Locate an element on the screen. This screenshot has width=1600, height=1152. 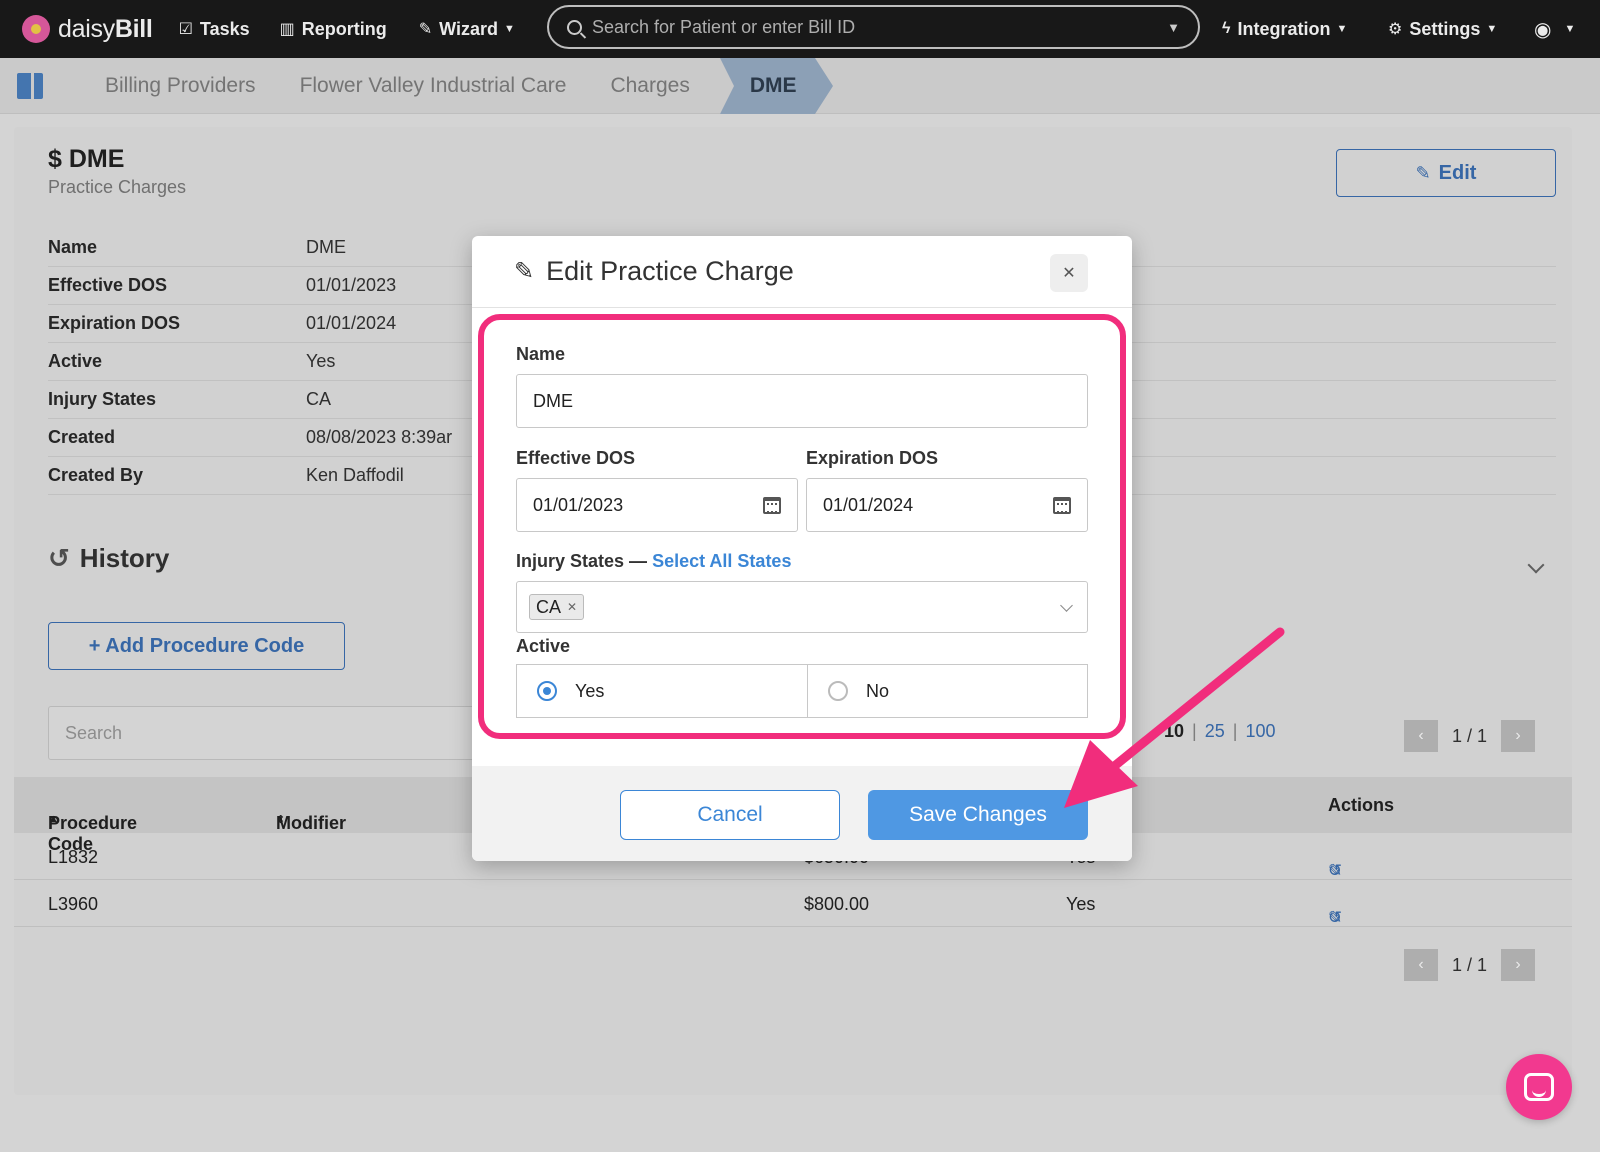
modal-title: Edit Practice Charge is located at coordinates (670, 271).